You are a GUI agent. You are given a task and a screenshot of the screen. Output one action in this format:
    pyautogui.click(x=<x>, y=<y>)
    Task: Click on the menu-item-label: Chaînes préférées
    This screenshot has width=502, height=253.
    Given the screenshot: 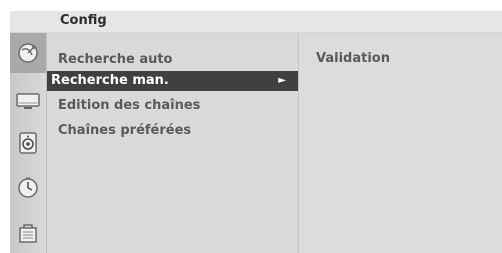 What is the action you would take?
    pyautogui.click(x=125, y=130)
    